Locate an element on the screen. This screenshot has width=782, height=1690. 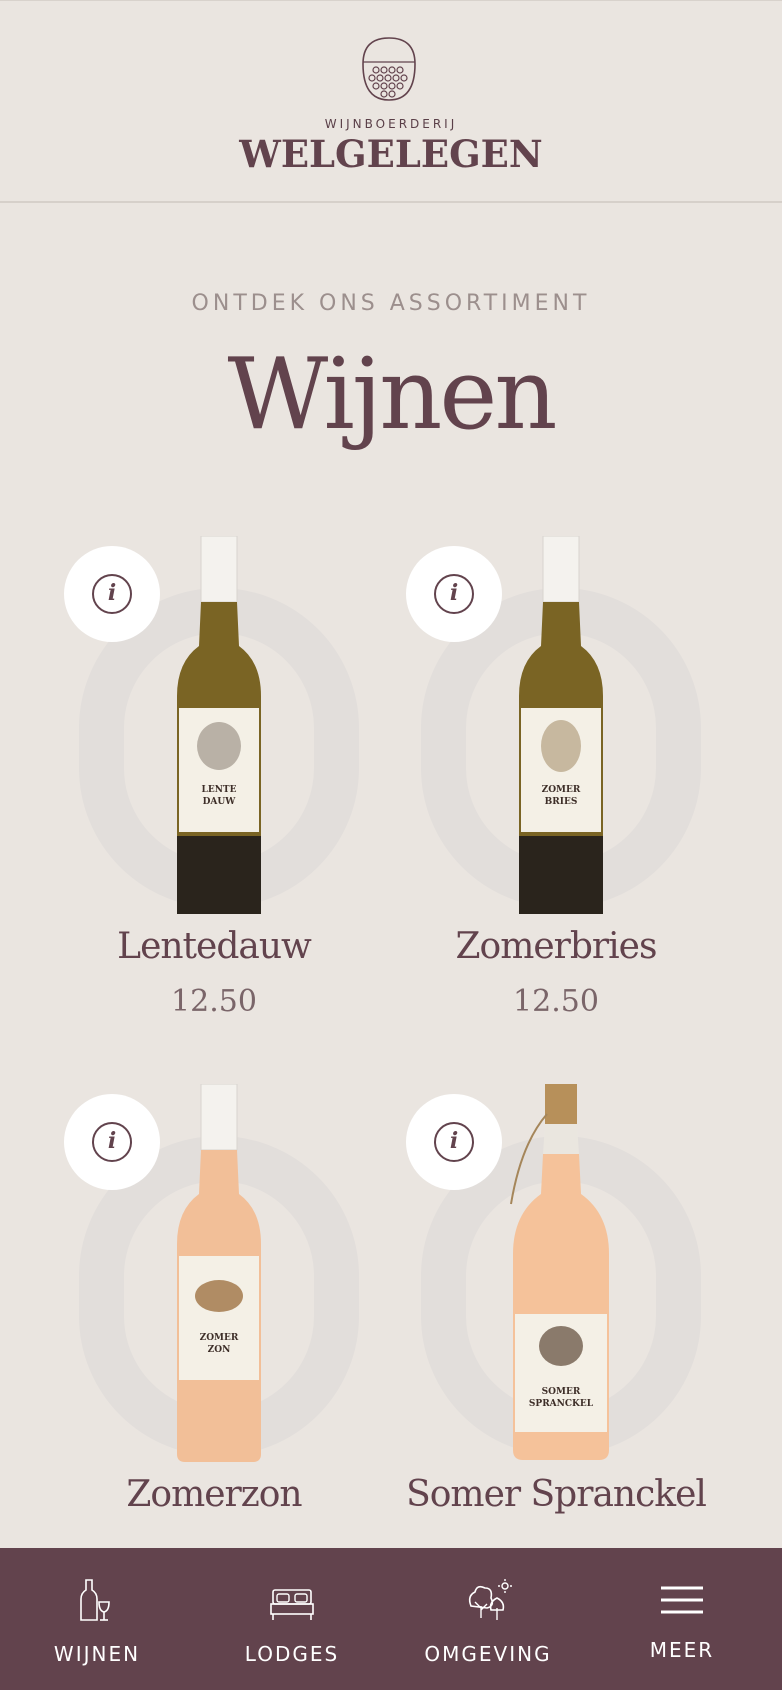
site-header: WIJNBOERDERIJ WELGELEGEN is located at coordinates (391, 101).